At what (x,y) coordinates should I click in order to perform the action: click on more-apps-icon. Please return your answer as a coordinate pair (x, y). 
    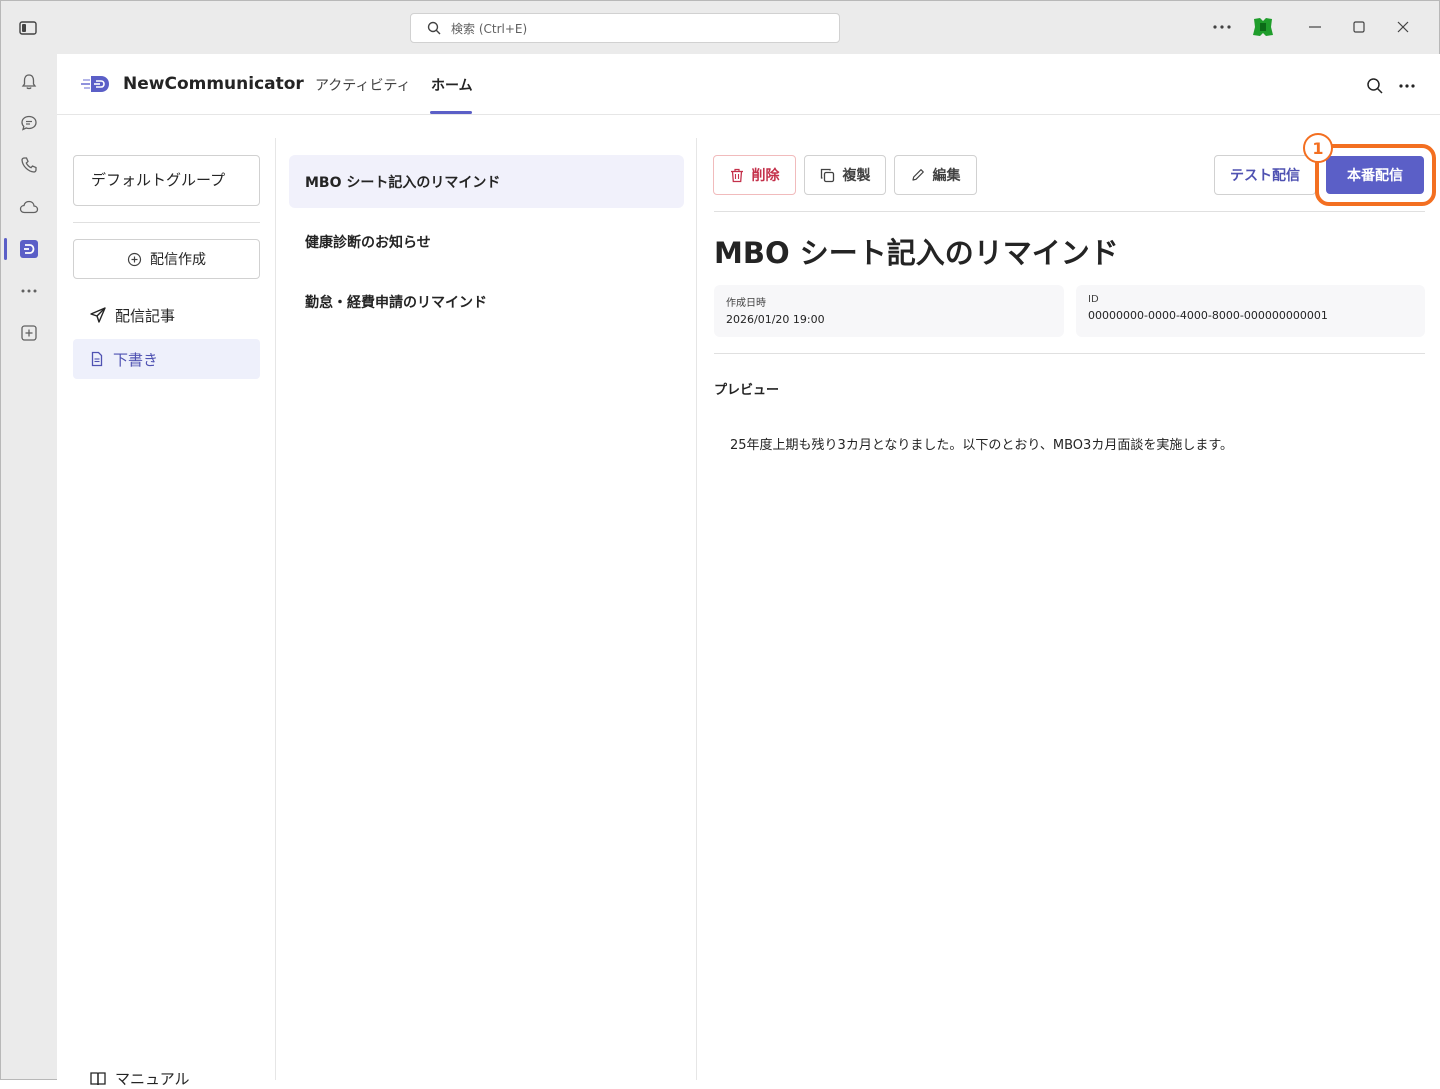
    Looking at the image, I should click on (29, 291).